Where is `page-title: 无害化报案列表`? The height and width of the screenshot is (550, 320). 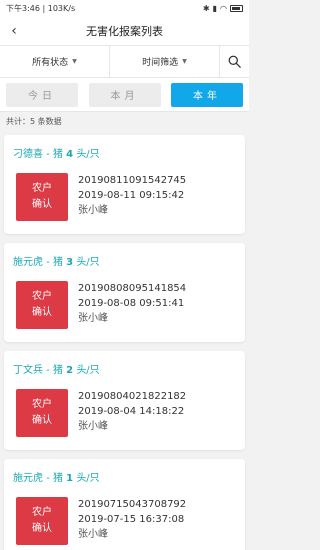
page-title: 无害化报案列表 is located at coordinates (124, 31).